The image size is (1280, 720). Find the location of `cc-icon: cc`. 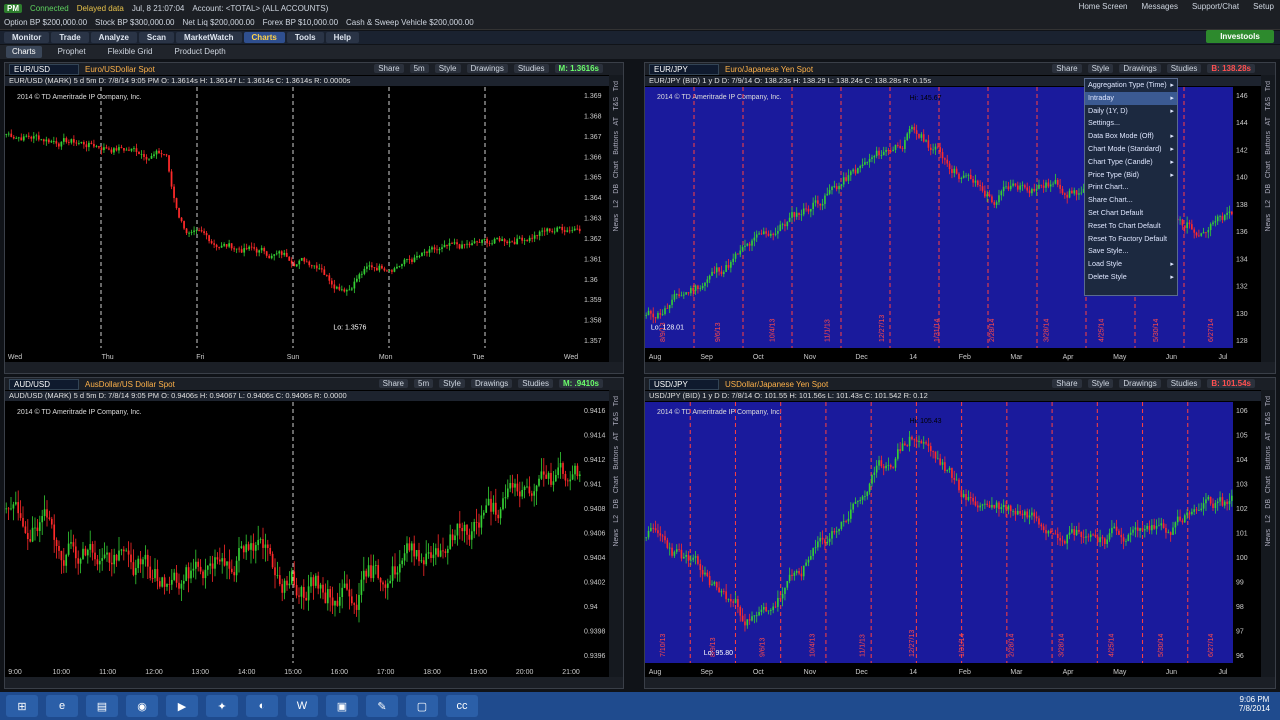

cc-icon: cc is located at coordinates (462, 706).